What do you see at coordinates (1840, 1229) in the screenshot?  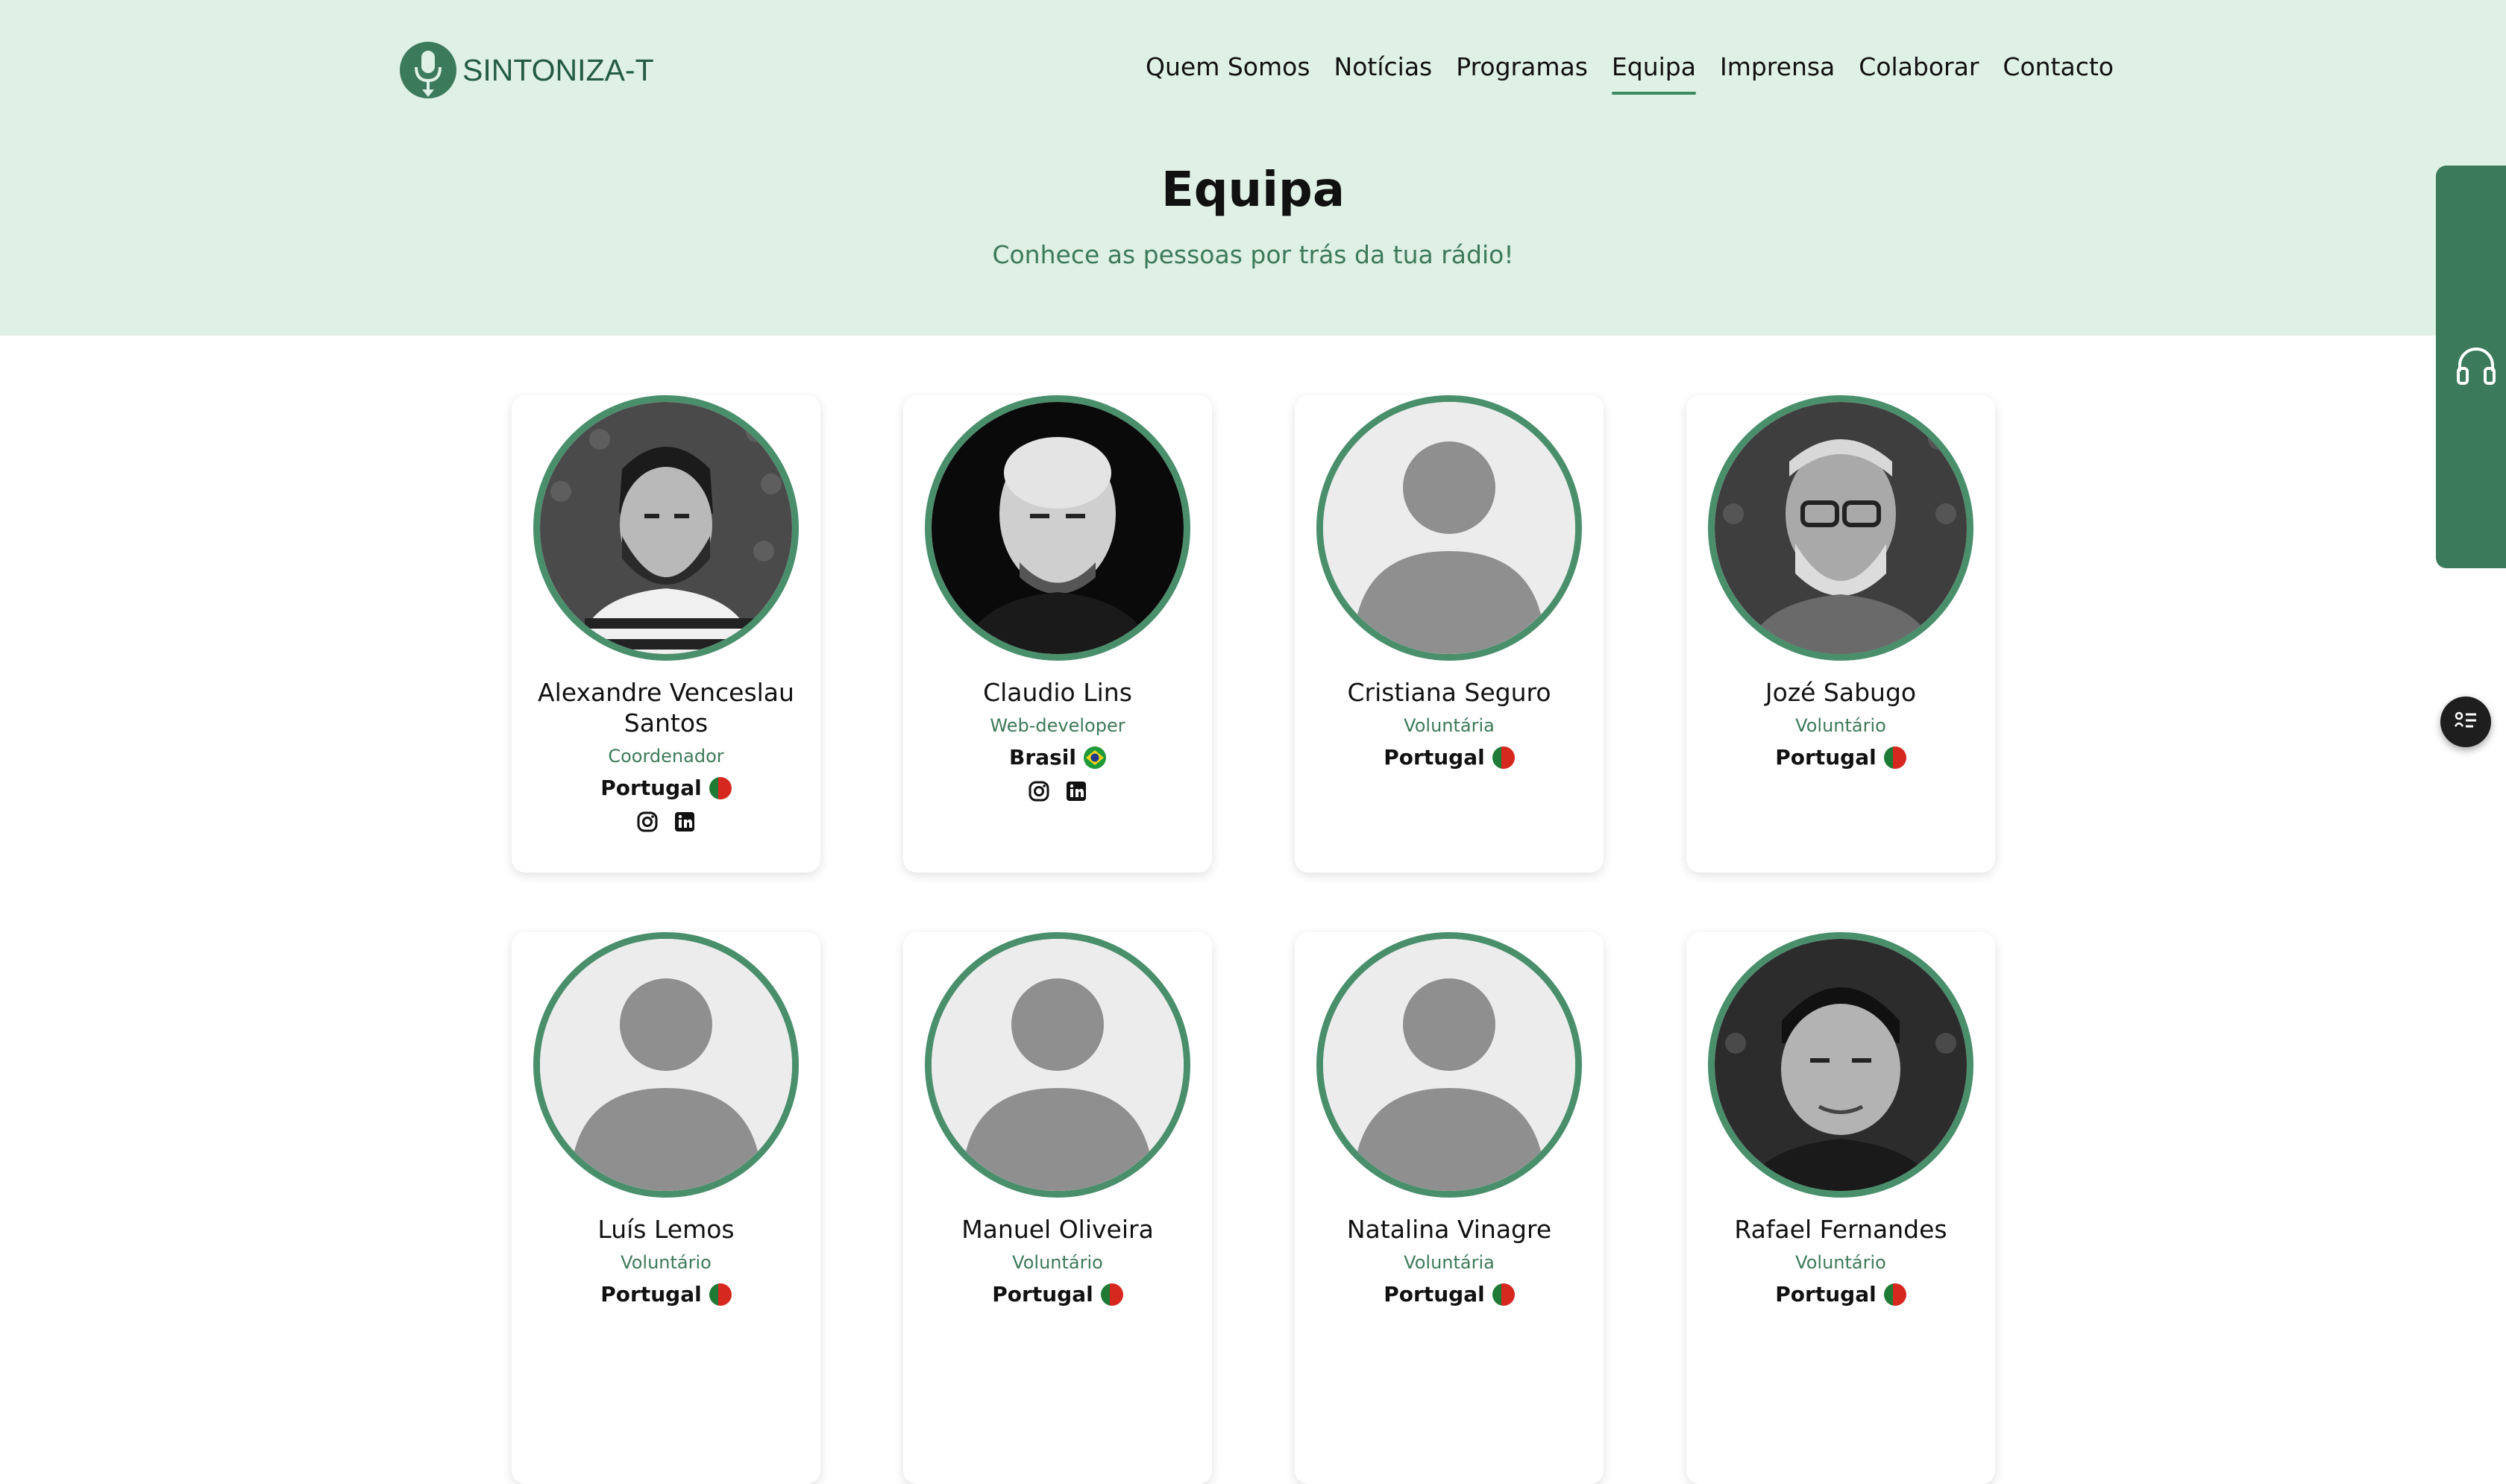 I see `member-name: Rafael Fernandes` at bounding box center [1840, 1229].